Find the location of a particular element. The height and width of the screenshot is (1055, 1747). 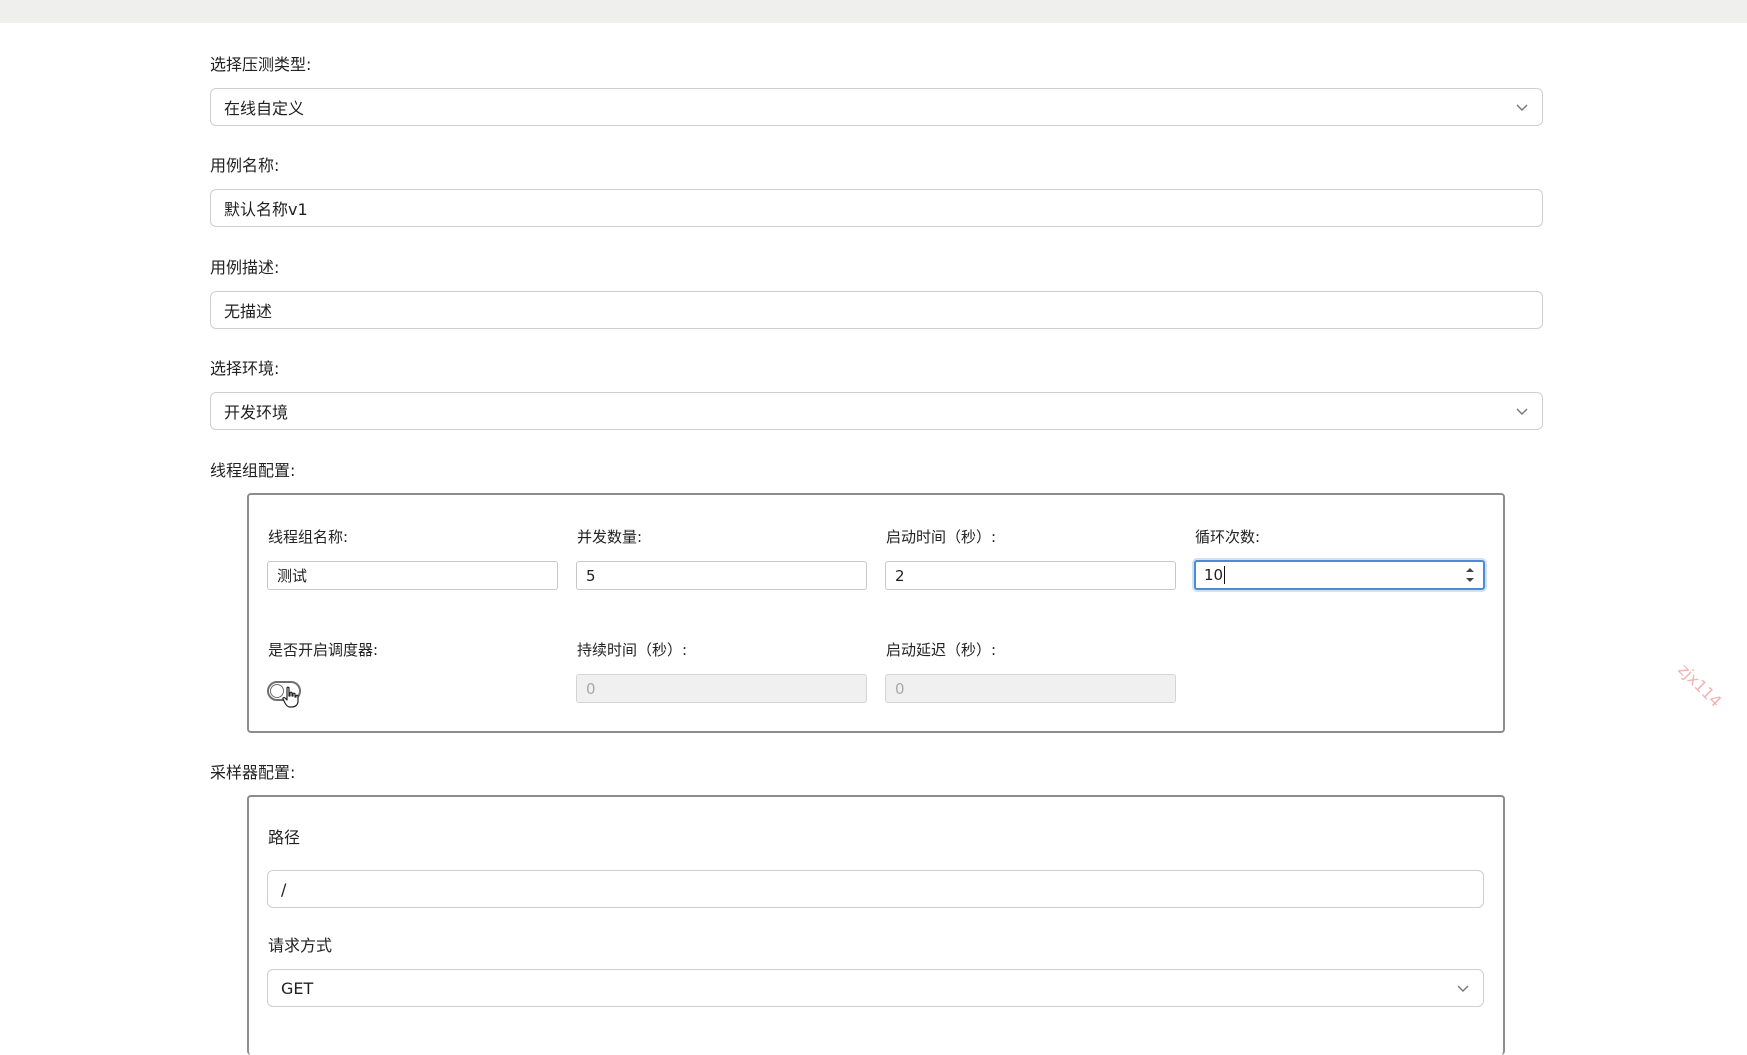

environment-select: 开发环境 is located at coordinates (876, 411).